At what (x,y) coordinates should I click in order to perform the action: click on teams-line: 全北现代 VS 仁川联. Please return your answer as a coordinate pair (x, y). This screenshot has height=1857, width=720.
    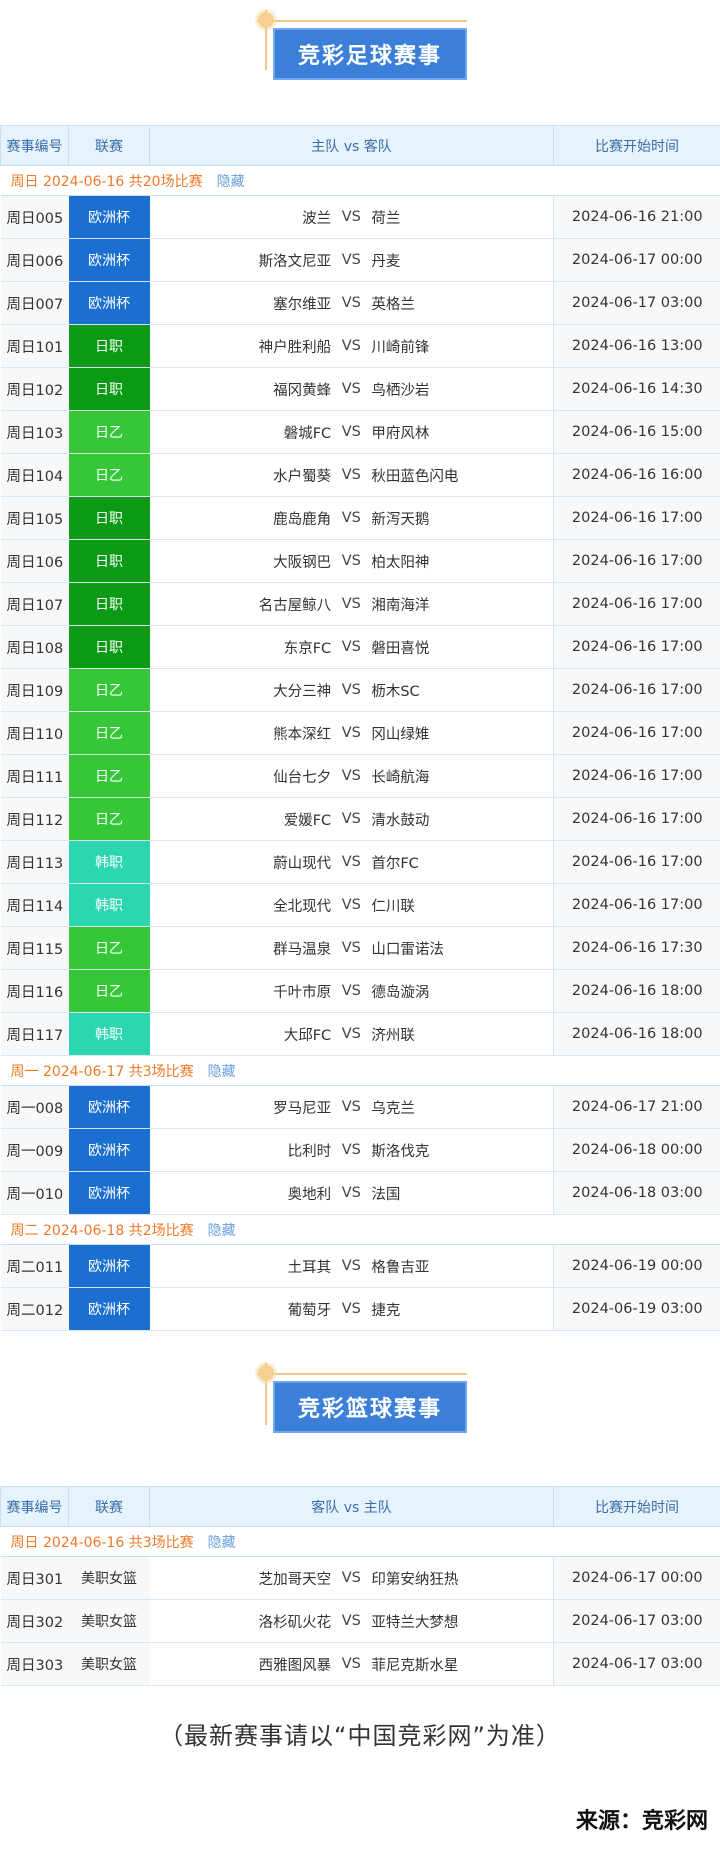
    Looking at the image, I should click on (352, 905).